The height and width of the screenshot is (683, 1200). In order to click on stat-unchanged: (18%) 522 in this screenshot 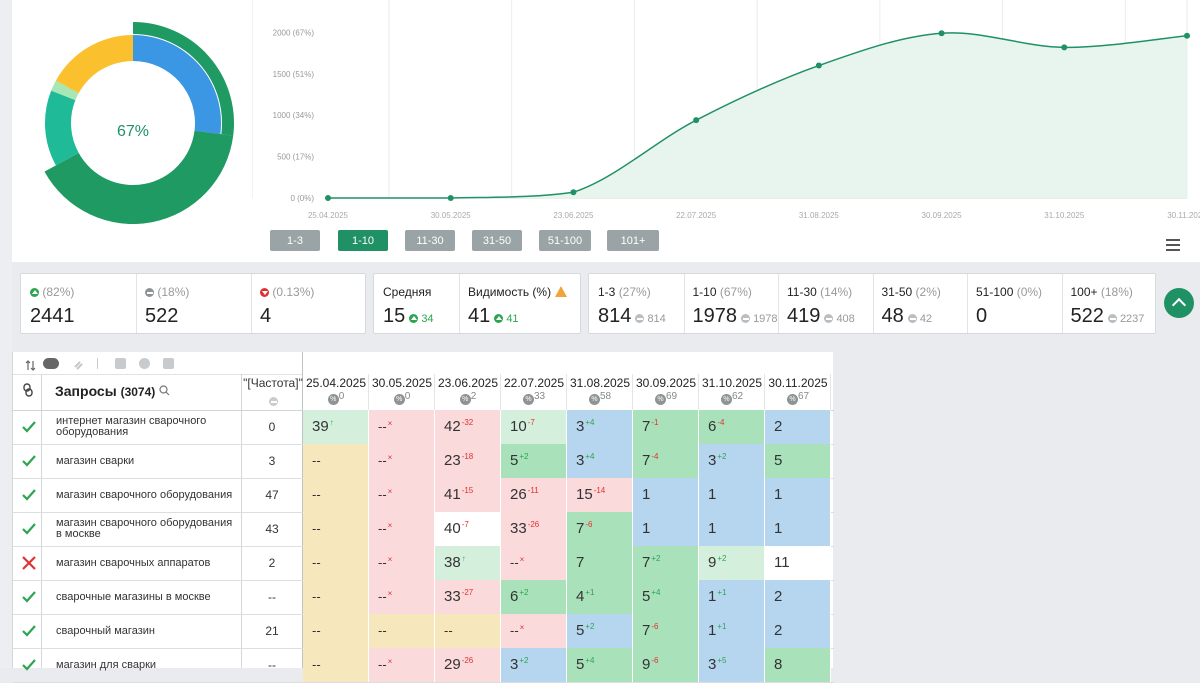, I will do `click(193, 303)`.